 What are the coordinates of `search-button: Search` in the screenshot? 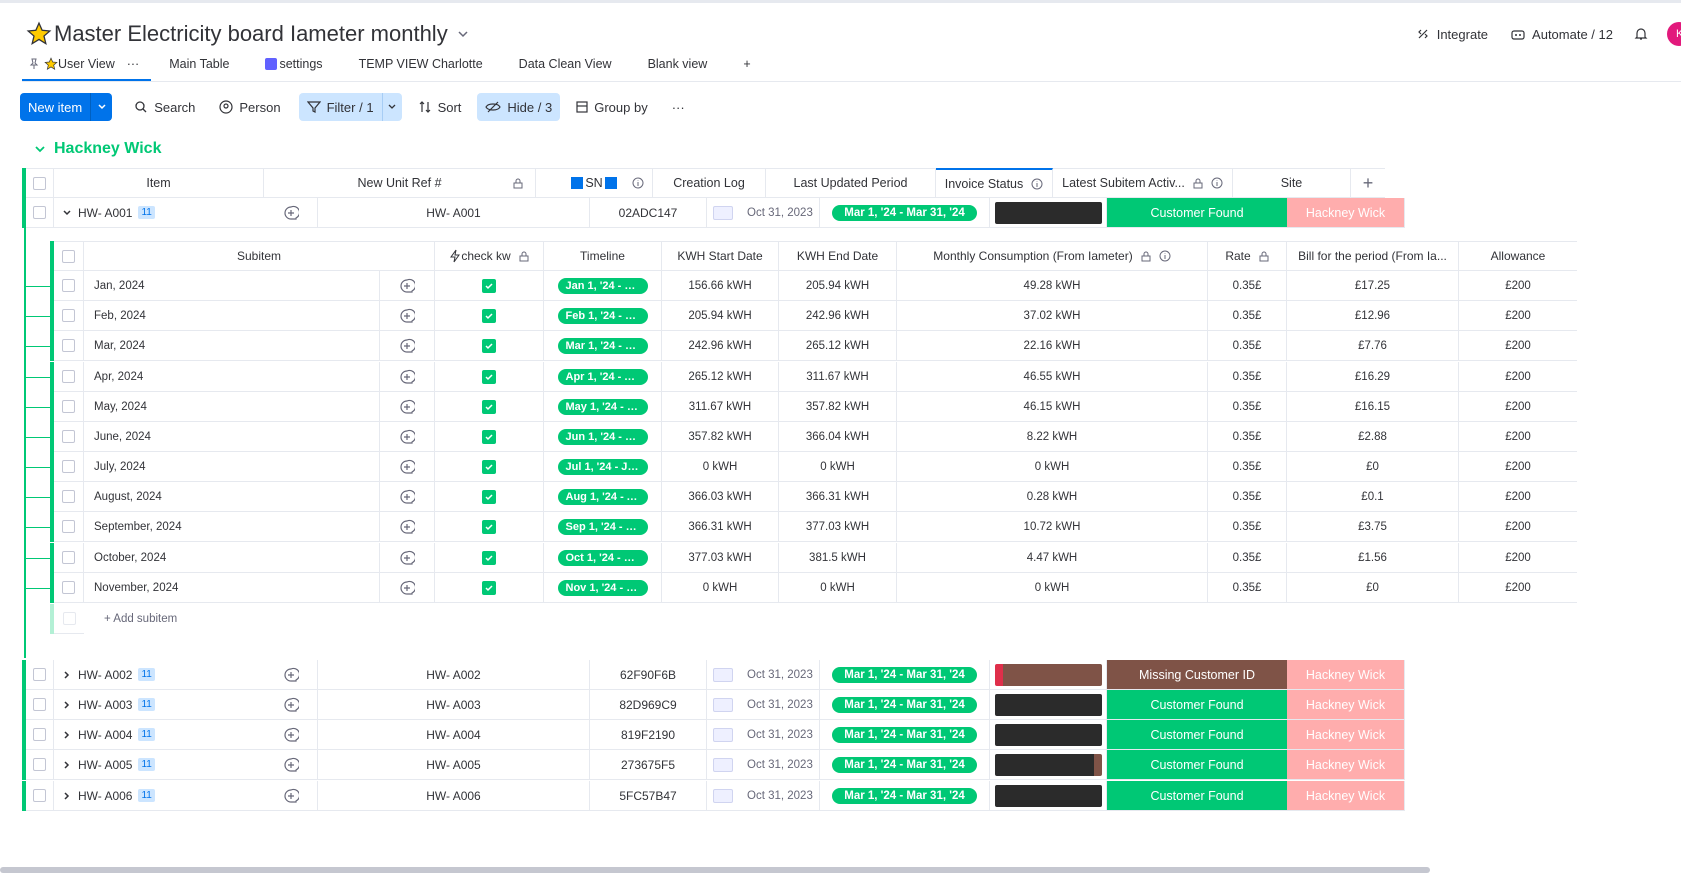 It's located at (164, 107).